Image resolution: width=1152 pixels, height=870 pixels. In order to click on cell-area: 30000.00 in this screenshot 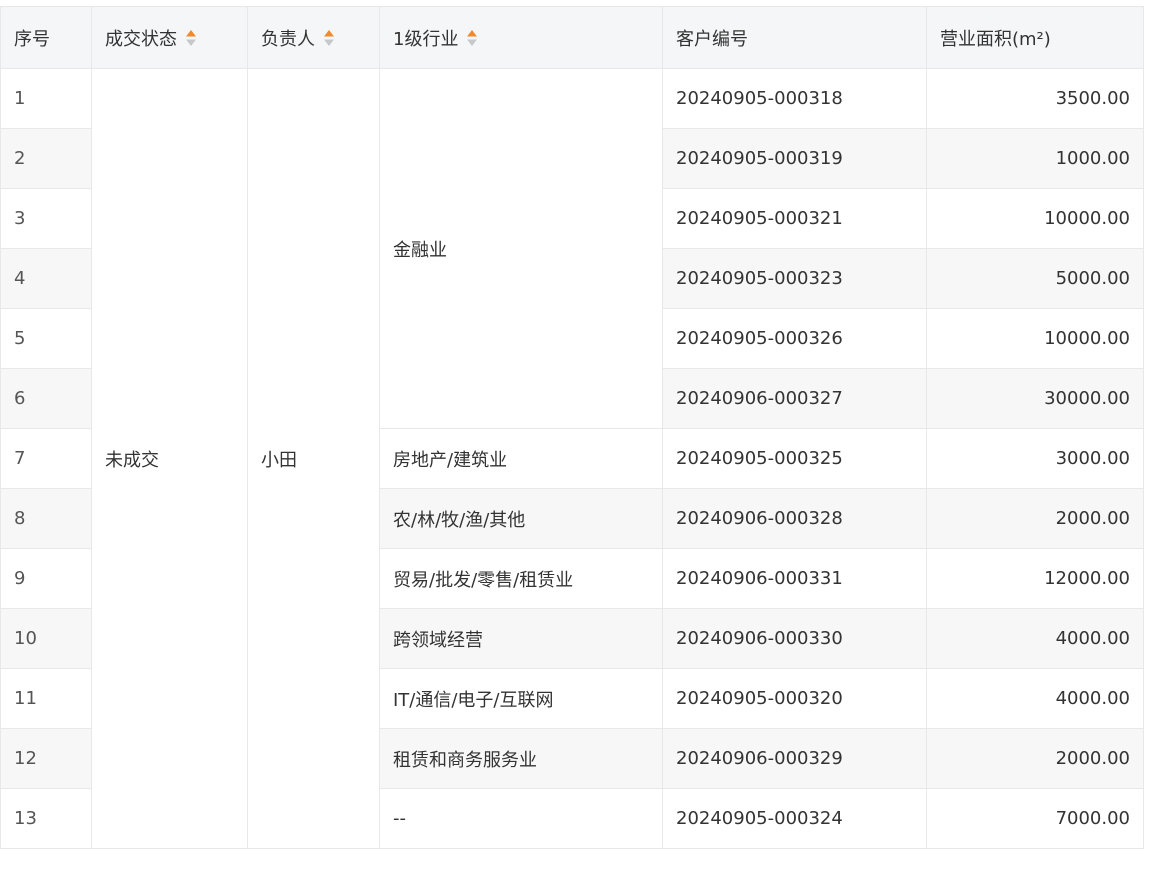, I will do `click(1035, 398)`.